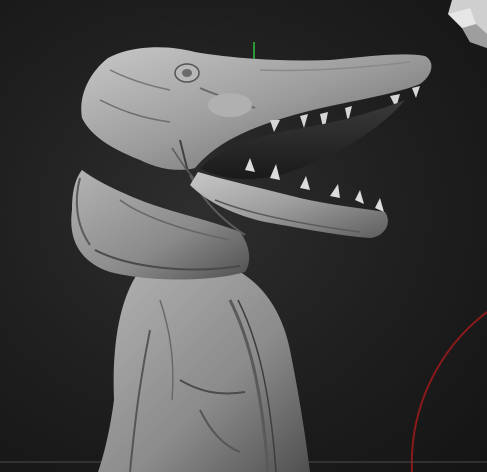  What do you see at coordinates (467, 24) in the screenshot?
I see `navigation-cube-icon` at bounding box center [467, 24].